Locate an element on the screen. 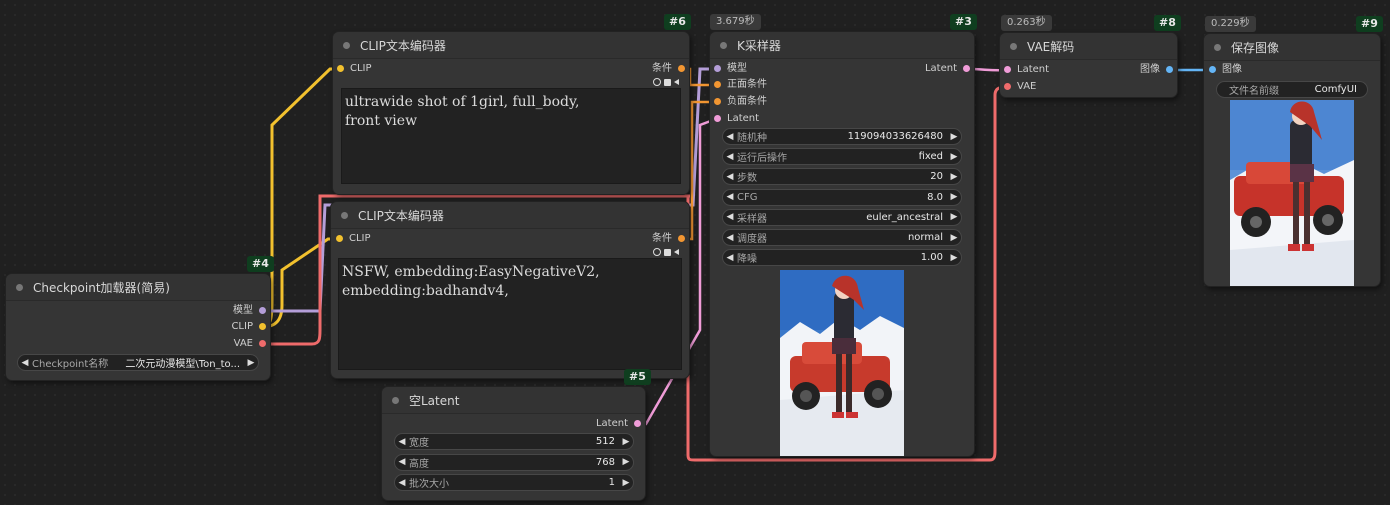 This screenshot has height=505, width=1390. vae-decode-node: VAE解码 Latent VAE 图像 is located at coordinates (1088, 65).